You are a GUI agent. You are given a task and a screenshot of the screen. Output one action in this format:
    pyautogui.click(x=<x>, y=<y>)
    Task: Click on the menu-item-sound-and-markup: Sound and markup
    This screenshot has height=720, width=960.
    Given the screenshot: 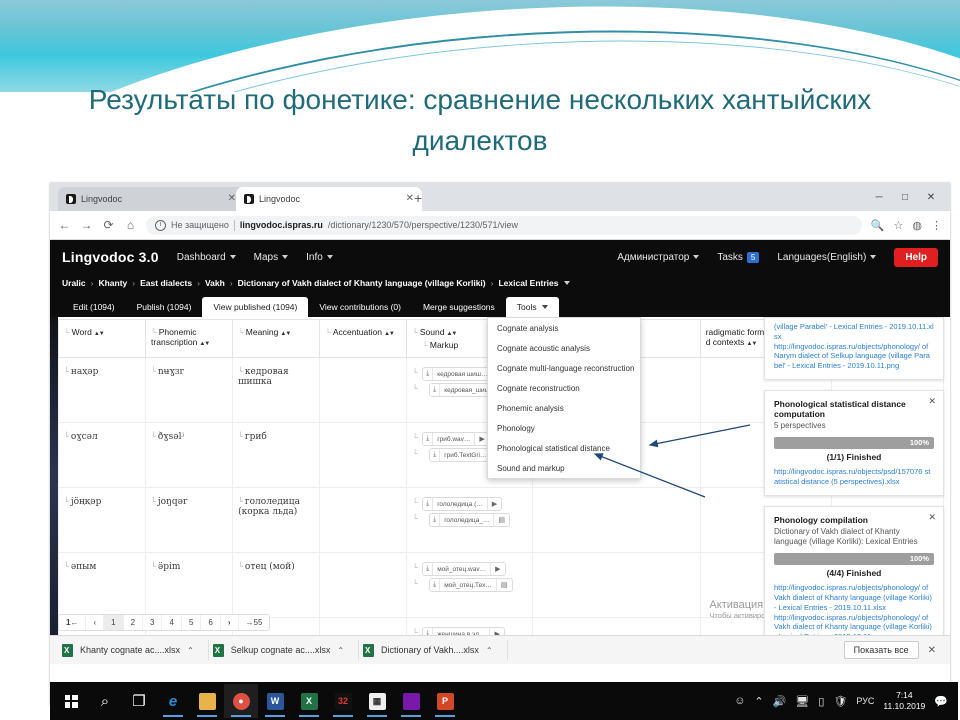 What is the action you would take?
    pyautogui.click(x=564, y=468)
    